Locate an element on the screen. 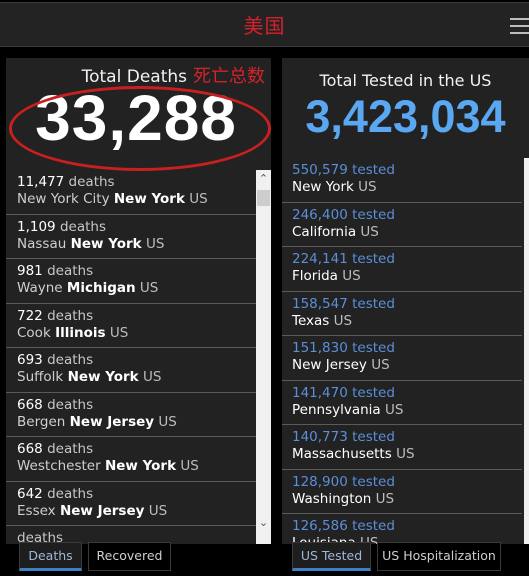  tab-us-hospitalization: US Hospitalization is located at coordinates (439, 556).